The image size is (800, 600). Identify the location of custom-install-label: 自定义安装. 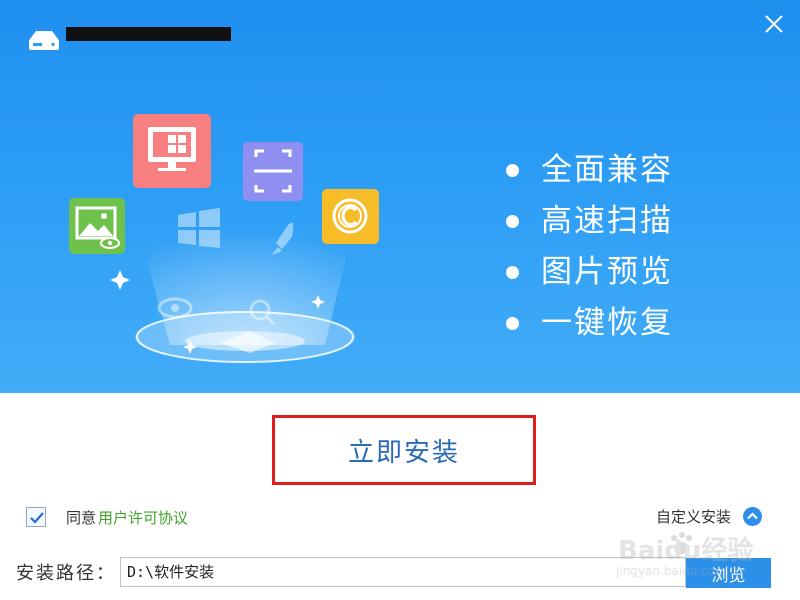
(694, 516).